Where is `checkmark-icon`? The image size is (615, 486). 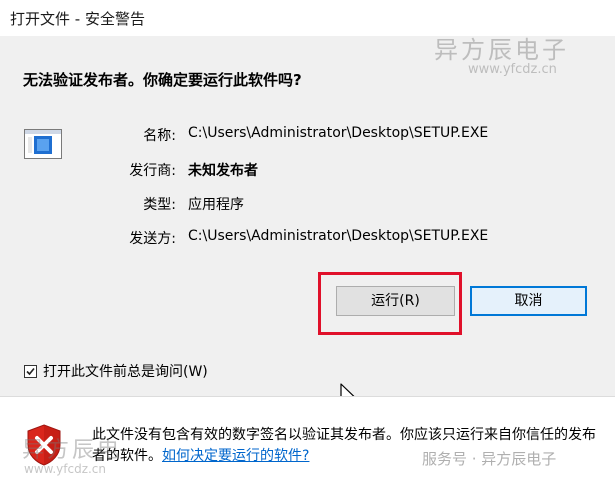
checkmark-icon is located at coordinates (30, 371).